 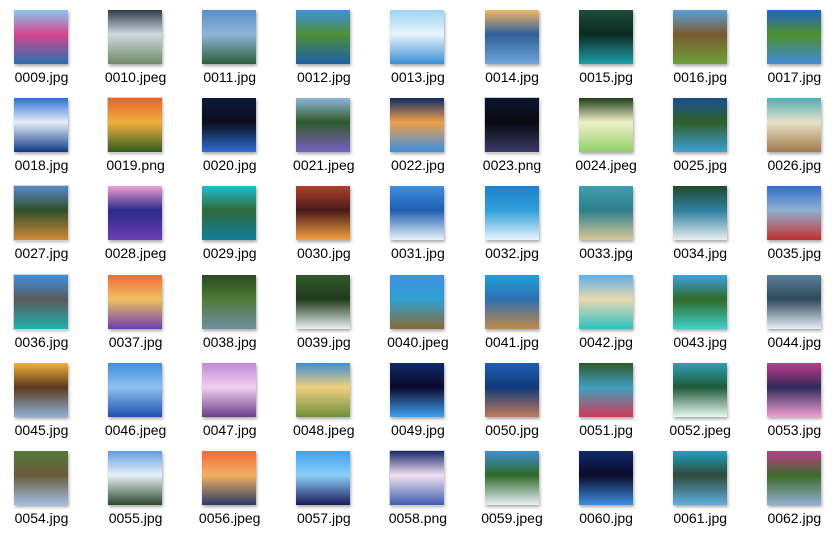 What do you see at coordinates (41, 77) in the screenshot?
I see `file-name-label: 0009.jpg` at bounding box center [41, 77].